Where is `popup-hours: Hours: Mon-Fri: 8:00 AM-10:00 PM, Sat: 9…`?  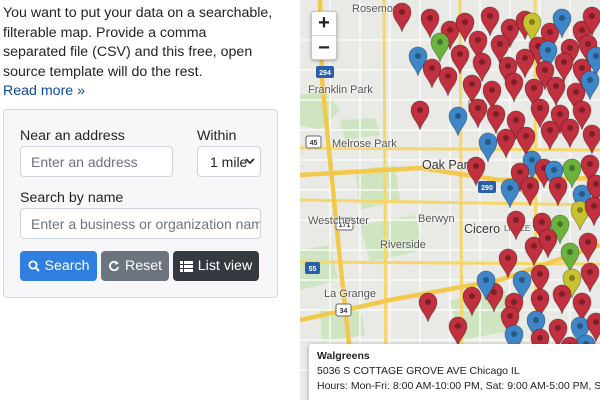
popup-hours: Hours: Mon-Fri: 8:00 AM-10:00 PM, Sat: 9… is located at coordinates (458, 386).